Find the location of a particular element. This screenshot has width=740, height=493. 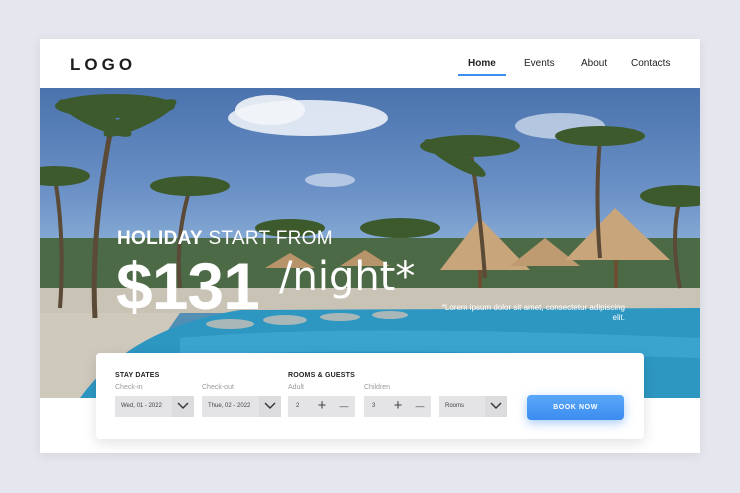

children-label: Children is located at coordinates (377, 387).